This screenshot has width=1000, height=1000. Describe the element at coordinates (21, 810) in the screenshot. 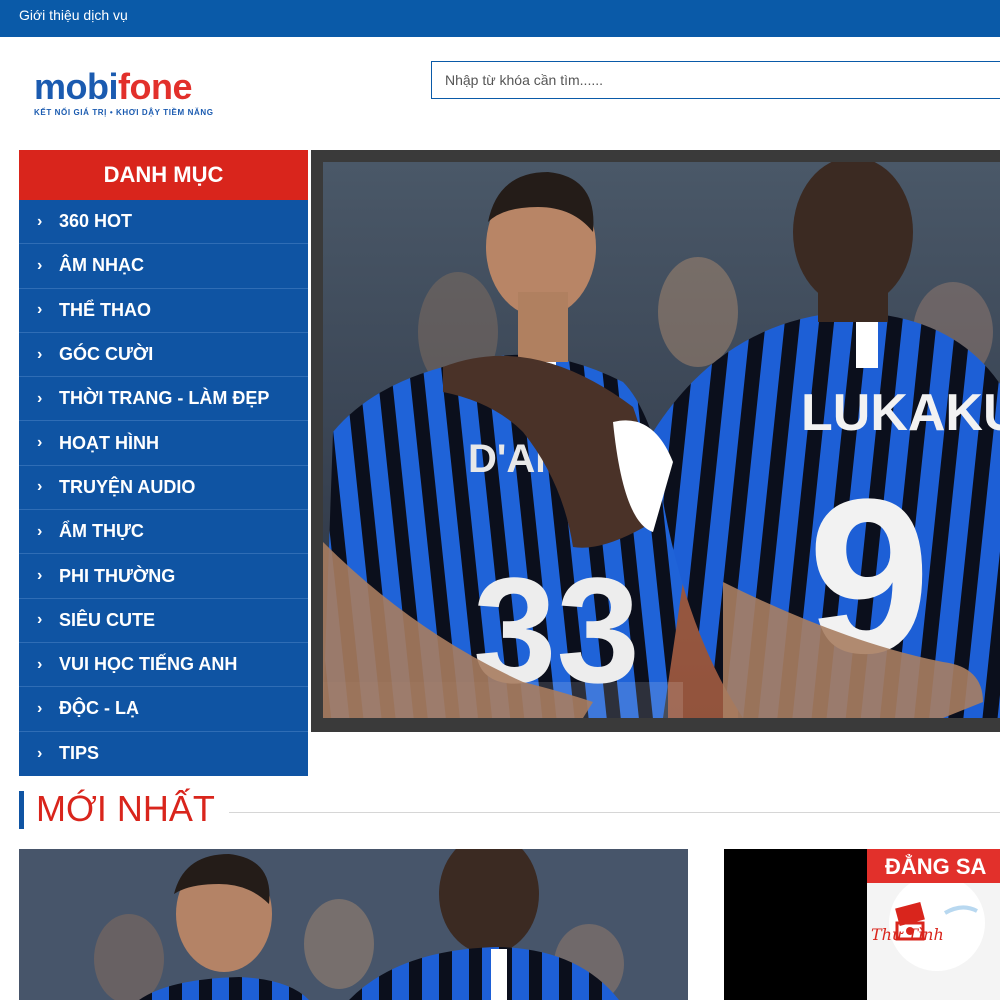

I see `section-accent-bar` at that location.